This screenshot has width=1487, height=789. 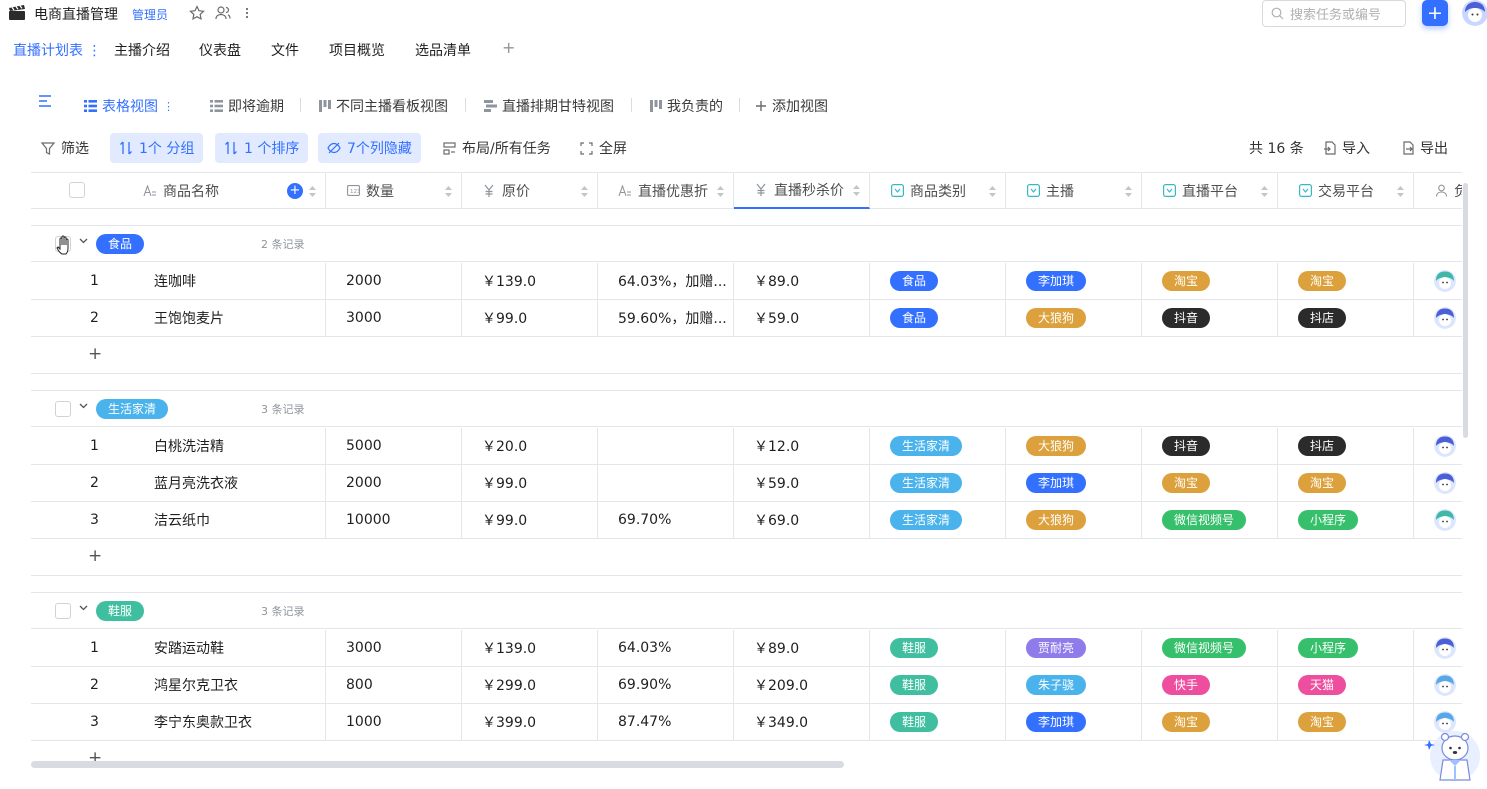 I want to click on assistant-mascot-icon, so click(x=1453, y=754).